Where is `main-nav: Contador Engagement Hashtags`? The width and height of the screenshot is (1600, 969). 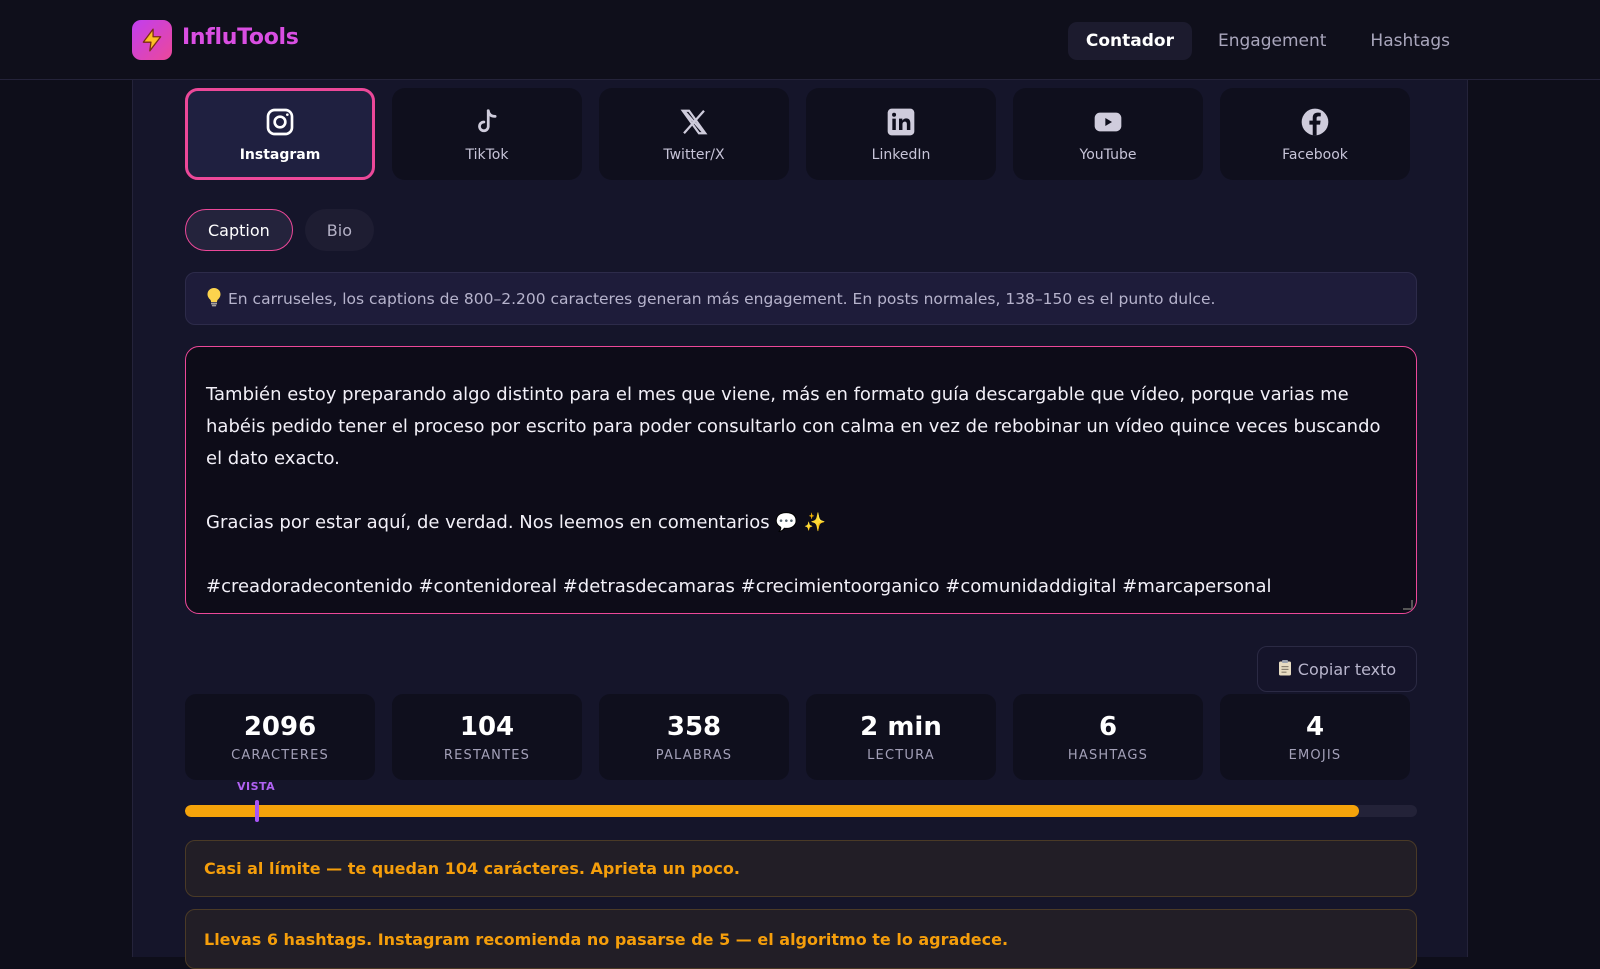 main-nav: Contador Engagement Hashtags is located at coordinates (1267, 41).